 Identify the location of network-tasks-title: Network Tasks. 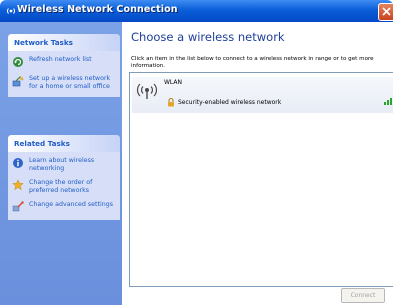
(43, 42).